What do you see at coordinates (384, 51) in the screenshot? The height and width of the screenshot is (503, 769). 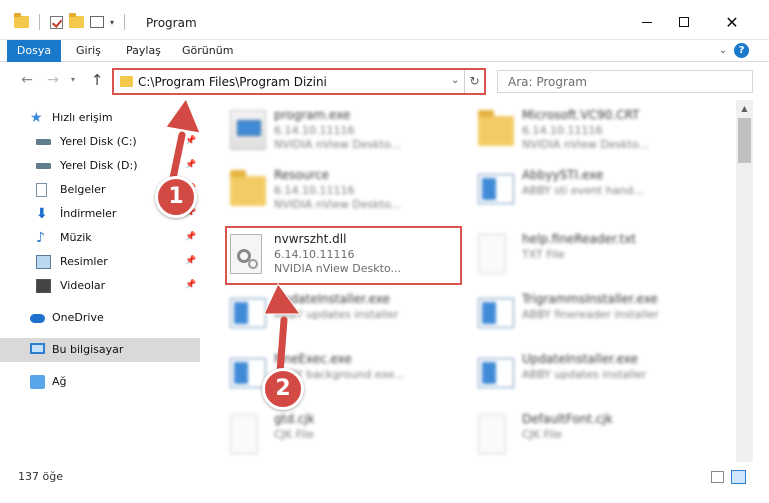 I see `ribbon-tabs: Dosya Giriş Paylaş Görünüm ⌄ ?` at bounding box center [384, 51].